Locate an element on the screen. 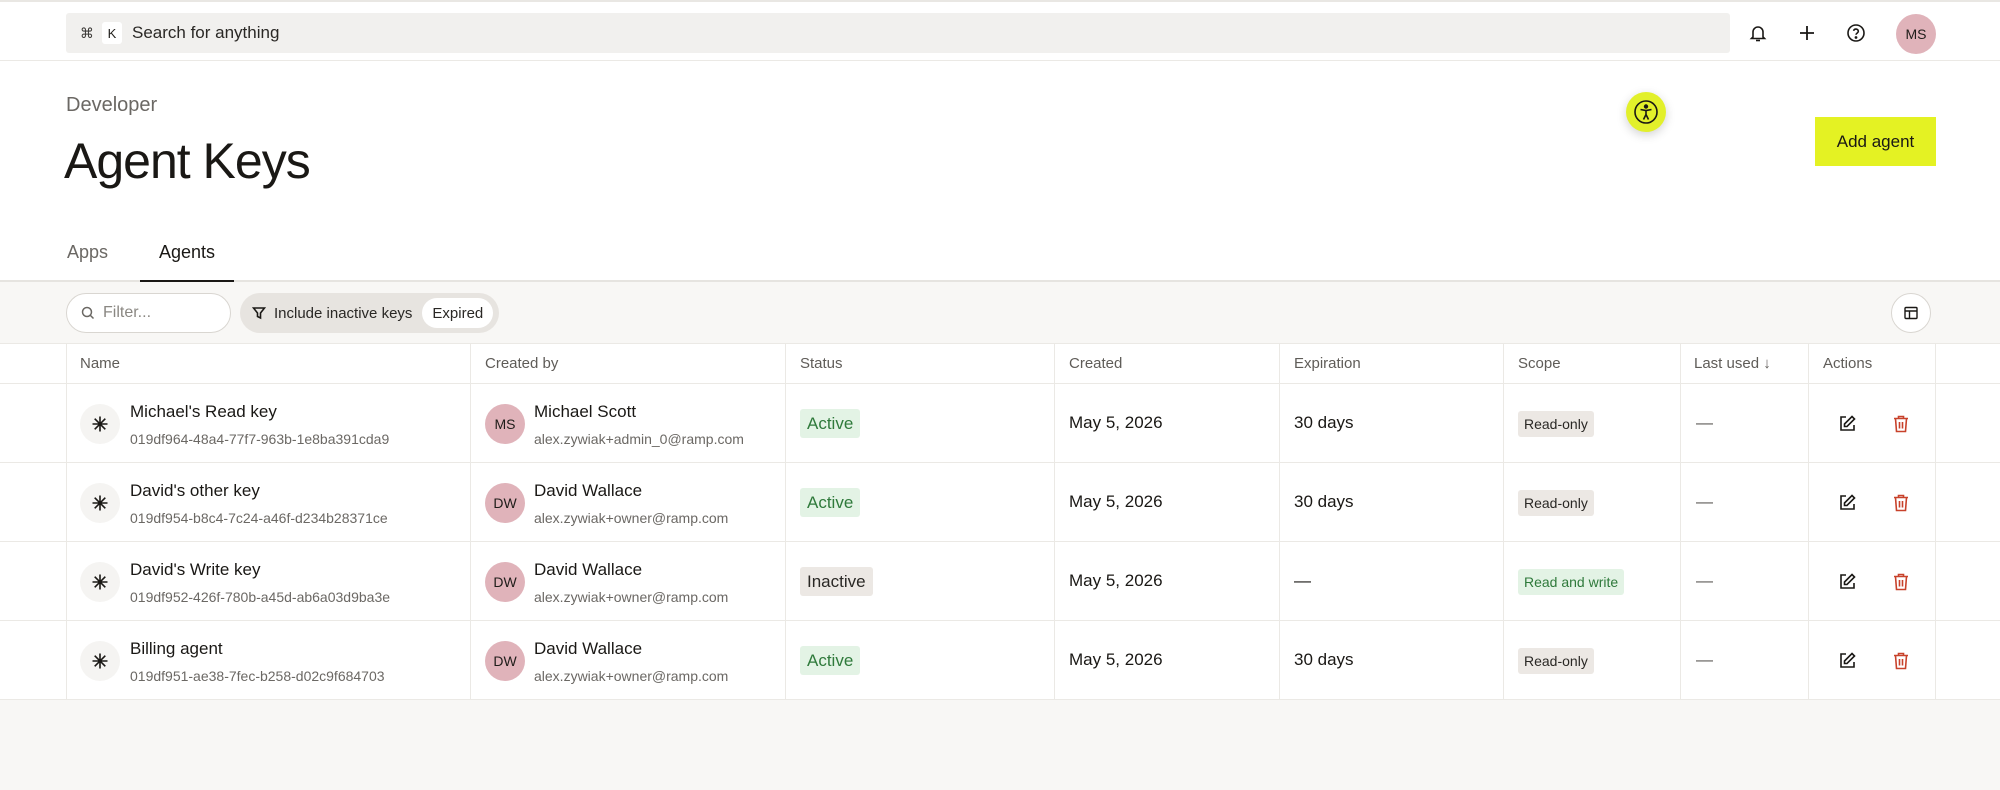 This screenshot has width=2000, height=790. key-id: 019df951-ae38-7fec-b258-d02c9f684703 is located at coordinates (257, 676).